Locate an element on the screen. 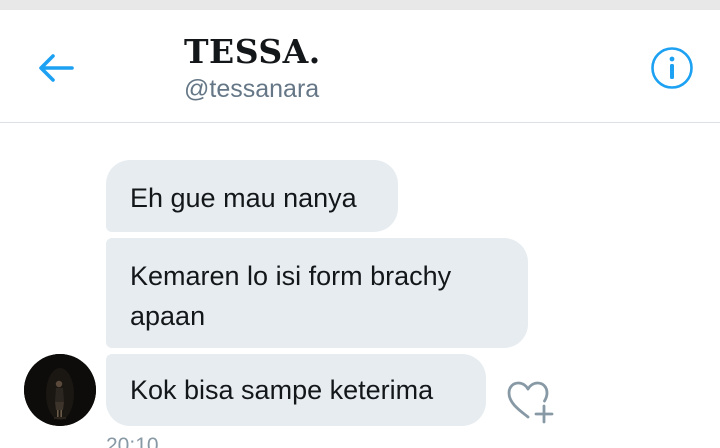 The width and height of the screenshot is (720, 448). message-timestamp: 20:10 is located at coordinates (132, 441).